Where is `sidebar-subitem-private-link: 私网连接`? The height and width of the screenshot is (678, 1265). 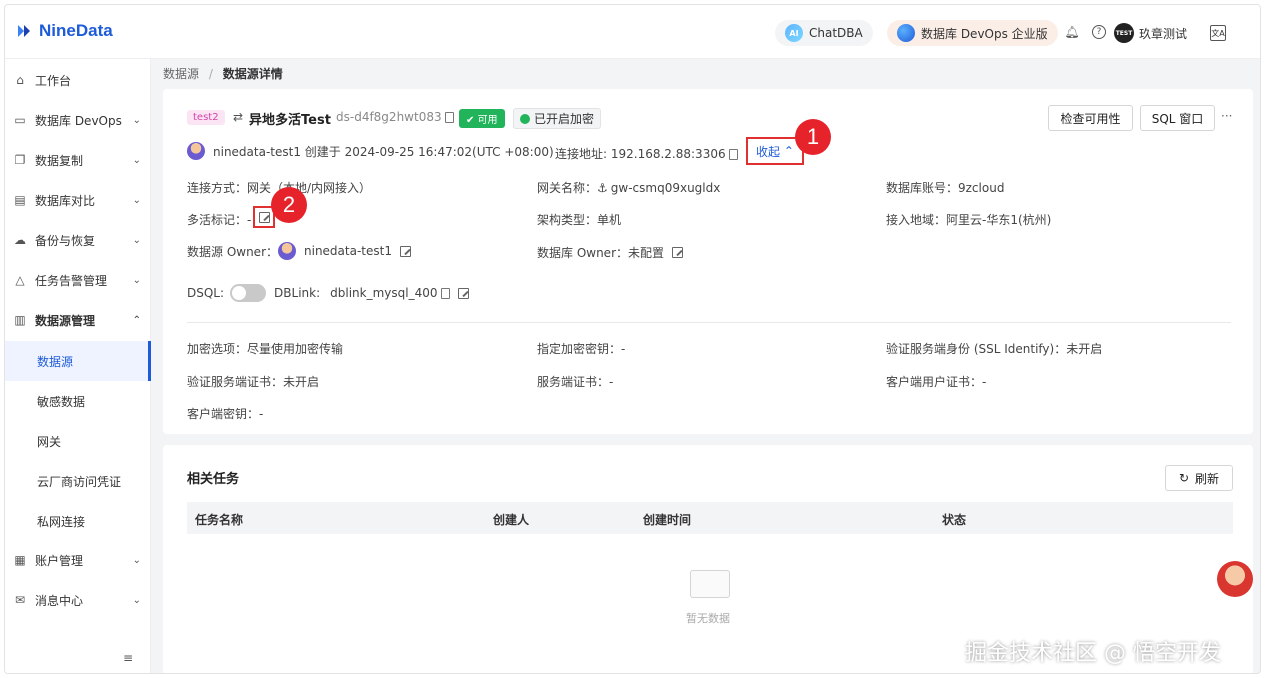 sidebar-subitem-private-link: 私网连接 is located at coordinates (78, 521).